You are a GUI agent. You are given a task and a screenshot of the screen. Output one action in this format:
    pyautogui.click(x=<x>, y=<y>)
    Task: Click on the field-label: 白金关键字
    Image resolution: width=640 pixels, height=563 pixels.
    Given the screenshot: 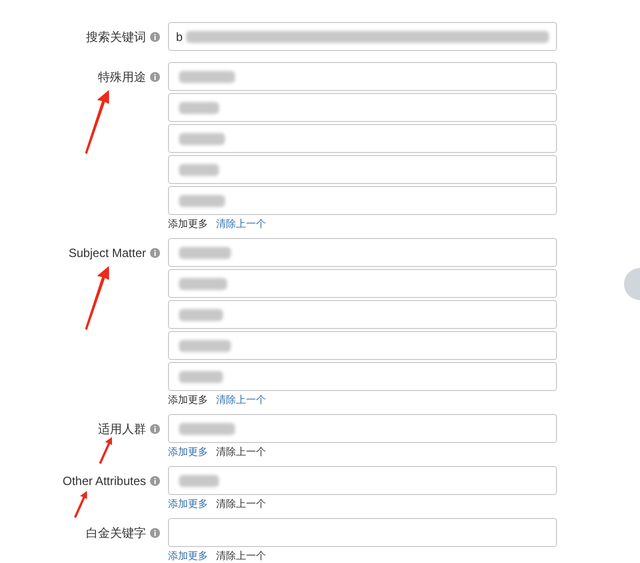 What is the action you would take?
    pyautogui.click(x=116, y=533)
    